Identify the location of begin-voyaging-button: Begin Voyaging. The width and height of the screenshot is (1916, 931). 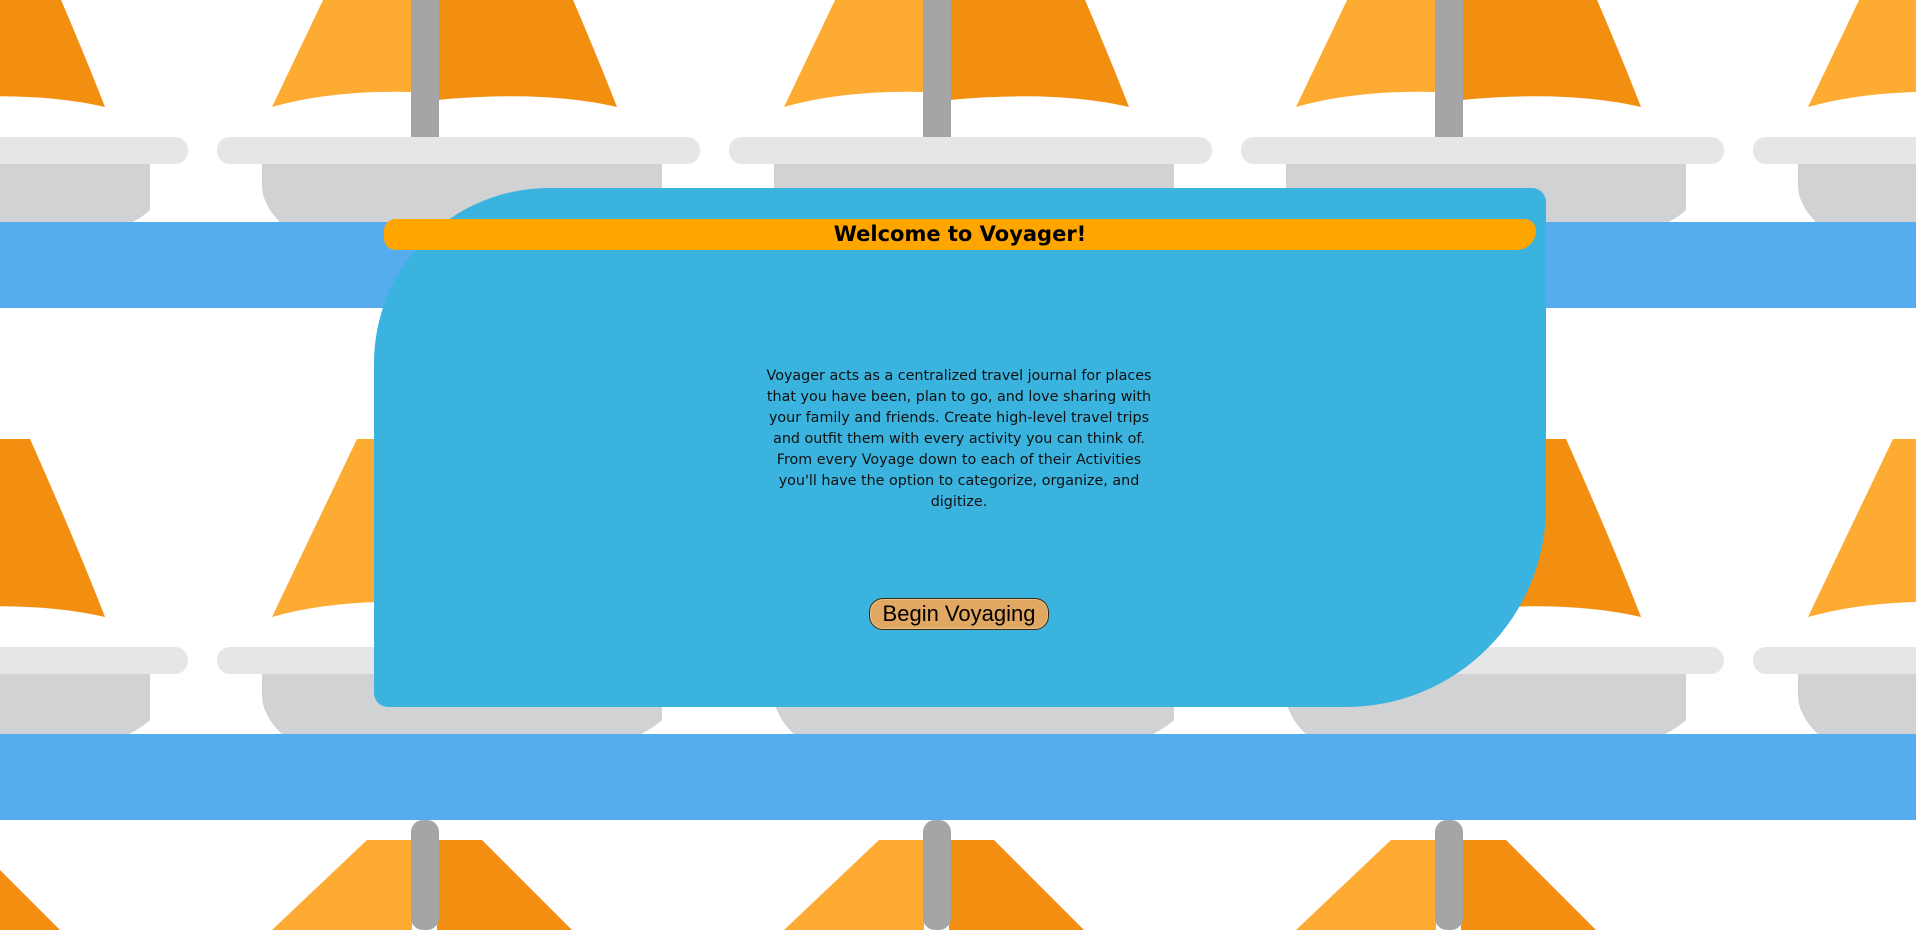
(959, 614).